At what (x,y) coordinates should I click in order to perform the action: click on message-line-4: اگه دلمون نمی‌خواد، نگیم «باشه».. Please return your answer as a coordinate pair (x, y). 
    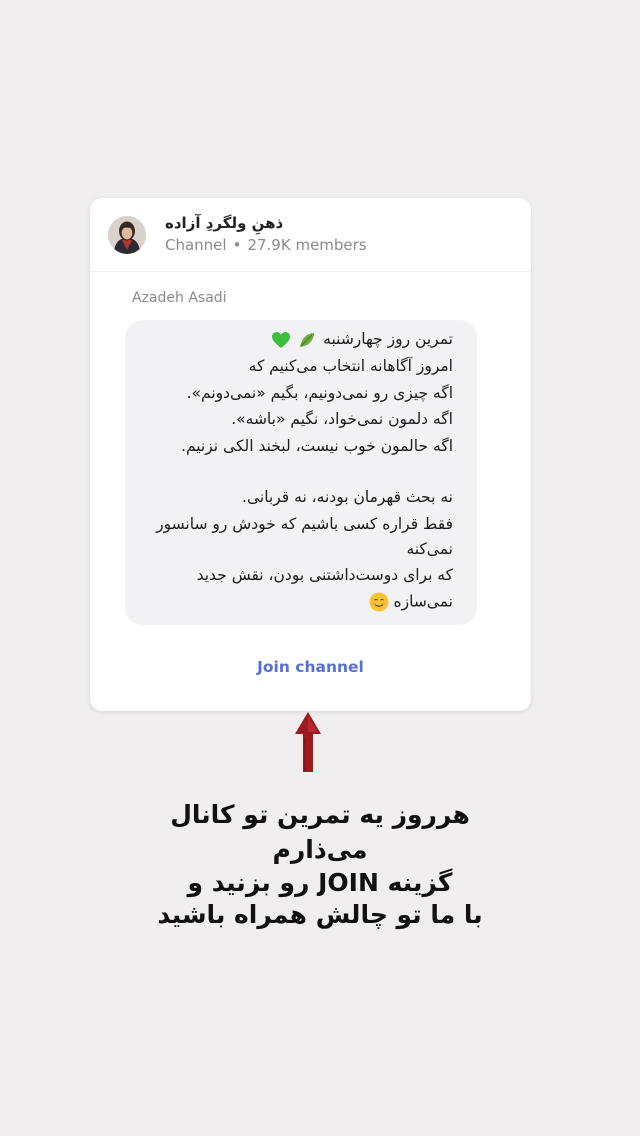
    Looking at the image, I should click on (342, 419).